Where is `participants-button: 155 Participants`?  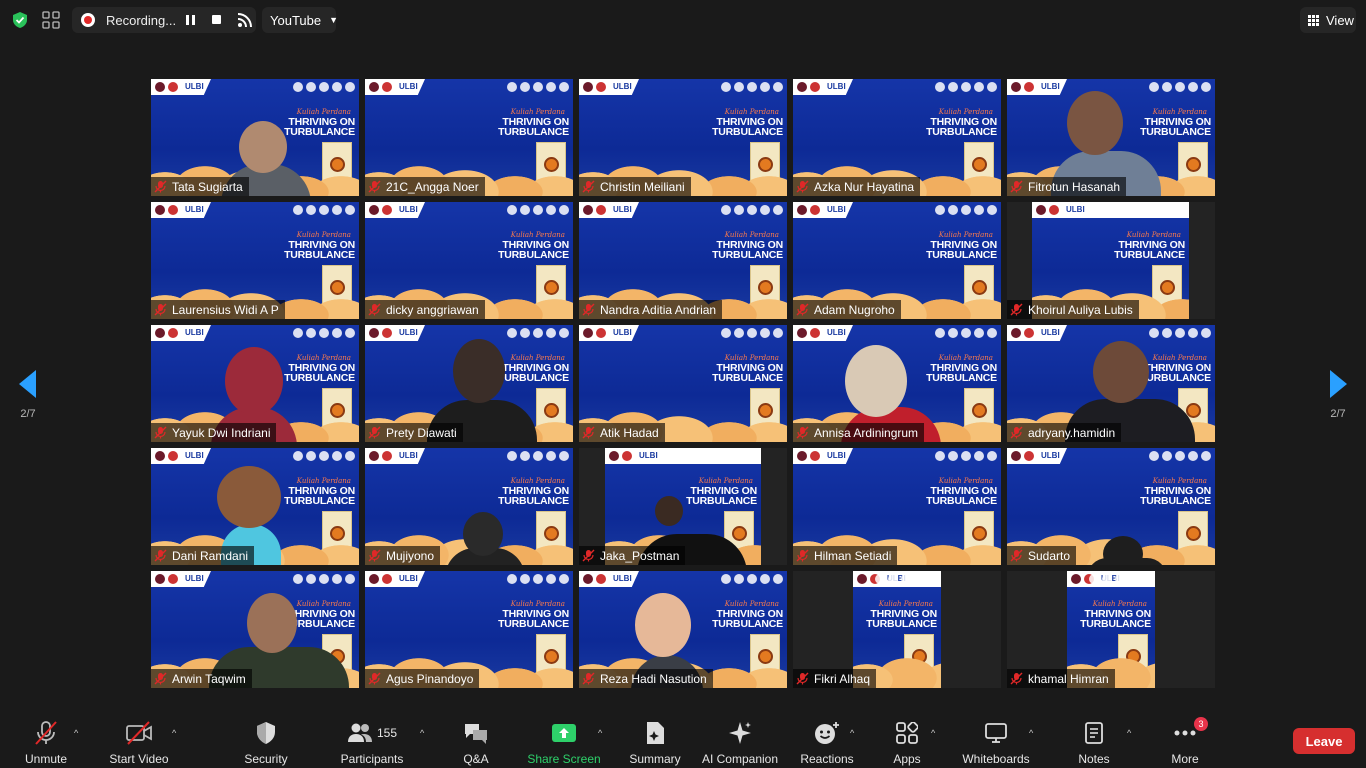 participants-button: 155 Participants is located at coordinates (372, 740).